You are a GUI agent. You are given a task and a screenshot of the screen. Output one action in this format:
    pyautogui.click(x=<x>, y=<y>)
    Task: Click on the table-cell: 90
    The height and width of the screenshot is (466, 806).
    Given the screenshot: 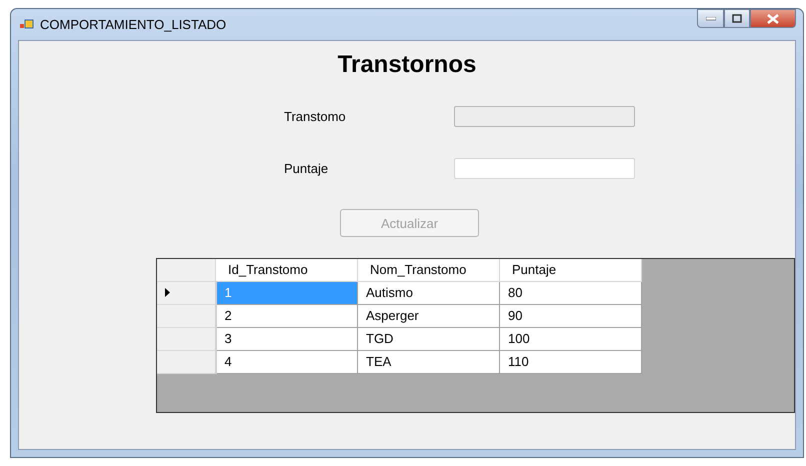 What is the action you would take?
    pyautogui.click(x=571, y=315)
    